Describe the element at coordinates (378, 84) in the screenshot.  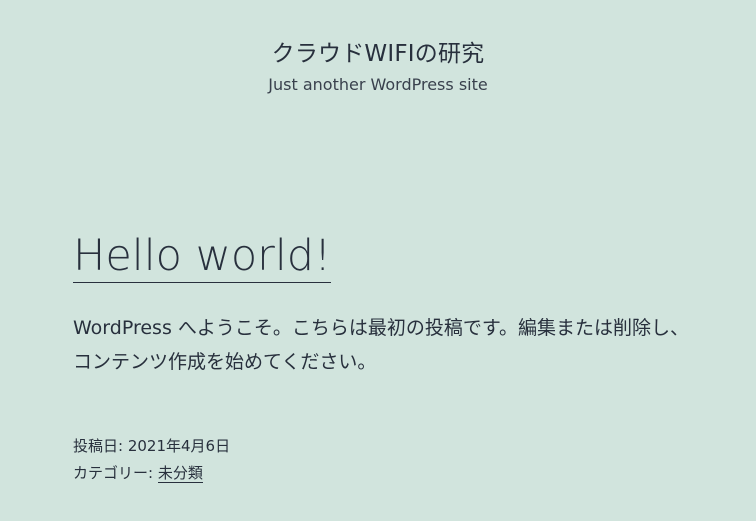
I see `site-description: Just another WordPress site` at that location.